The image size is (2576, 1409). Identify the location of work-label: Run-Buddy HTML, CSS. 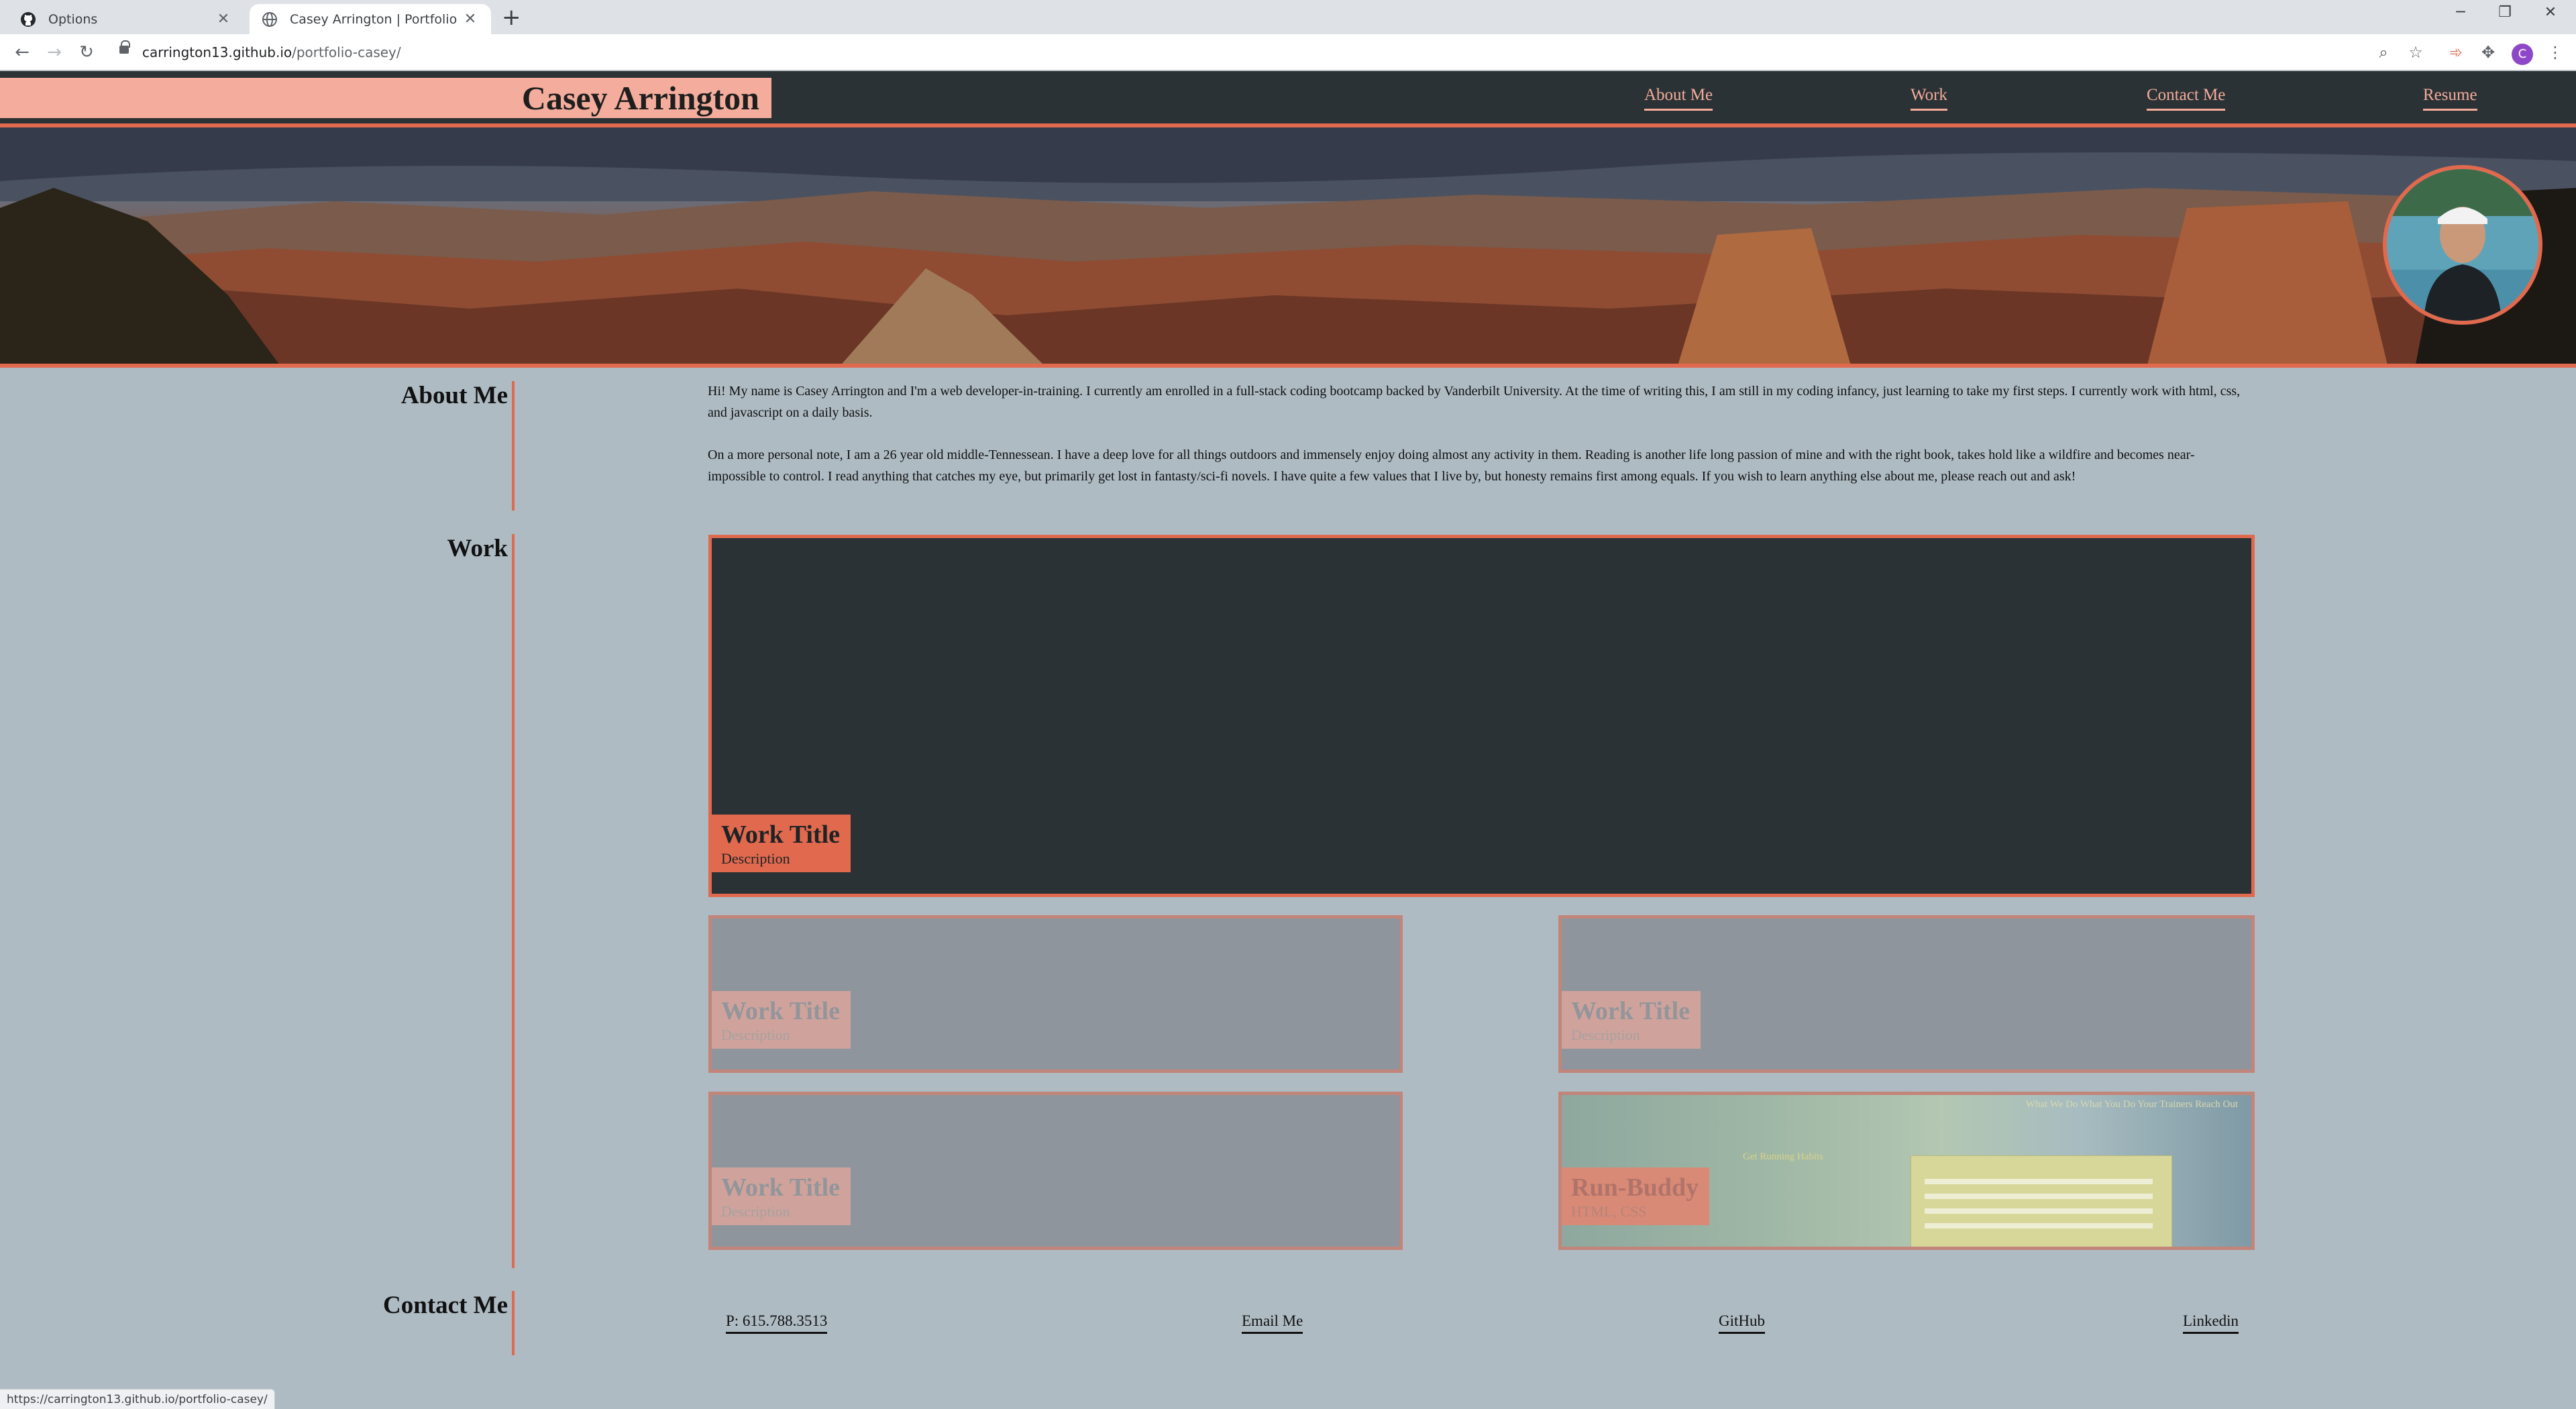
(1636, 1196).